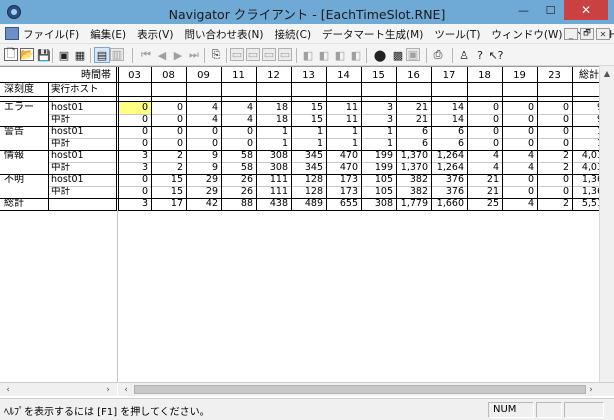 The image size is (614, 420). What do you see at coordinates (378, 192) in the screenshot?
I see `table-cell: 105` at bounding box center [378, 192].